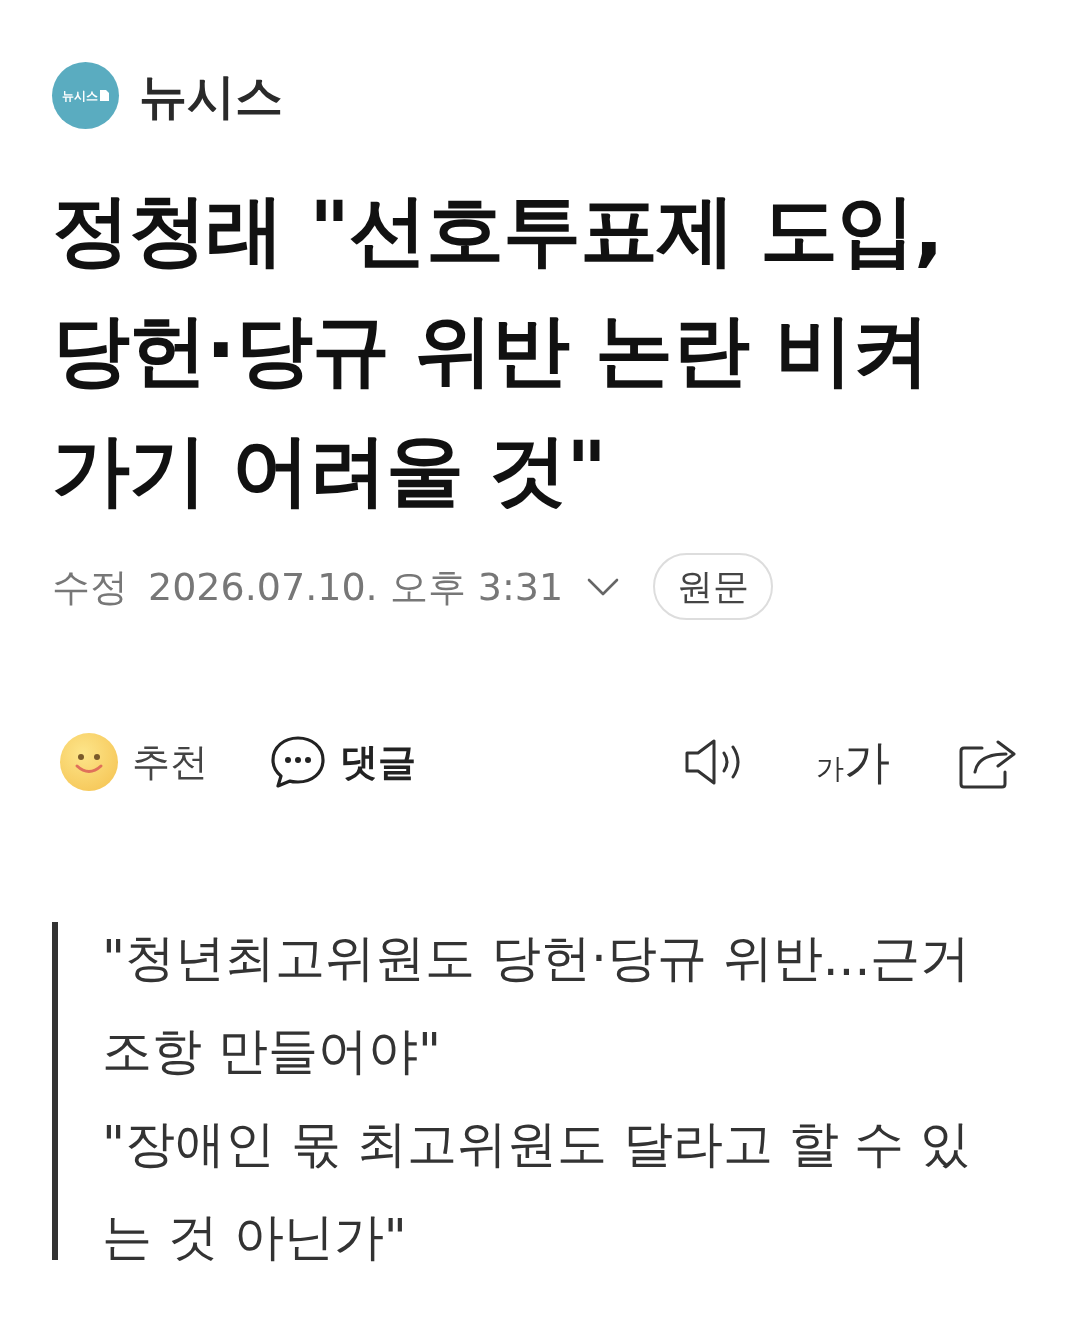 This screenshot has width=1080, height=1340. I want to click on comment-button: 댓글, so click(343, 762).